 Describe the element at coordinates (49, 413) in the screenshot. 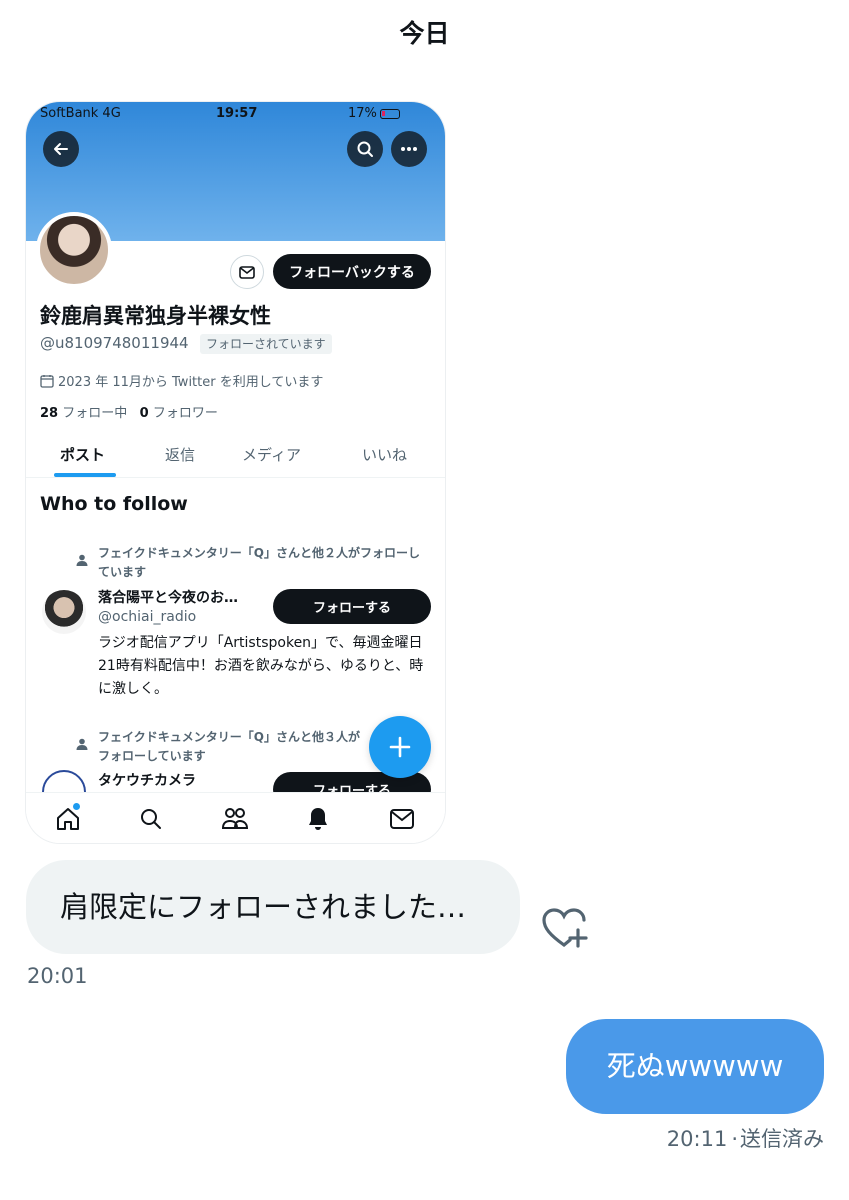

I see `following-count: 28` at that location.